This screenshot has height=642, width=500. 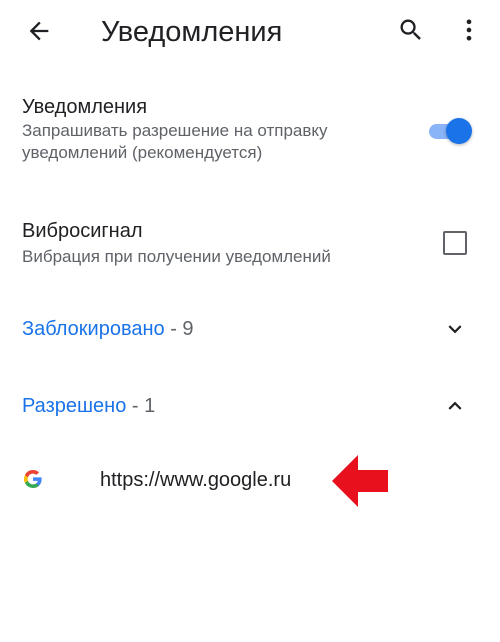 What do you see at coordinates (192, 32) in the screenshot?
I see `page-title: Уведомления` at bounding box center [192, 32].